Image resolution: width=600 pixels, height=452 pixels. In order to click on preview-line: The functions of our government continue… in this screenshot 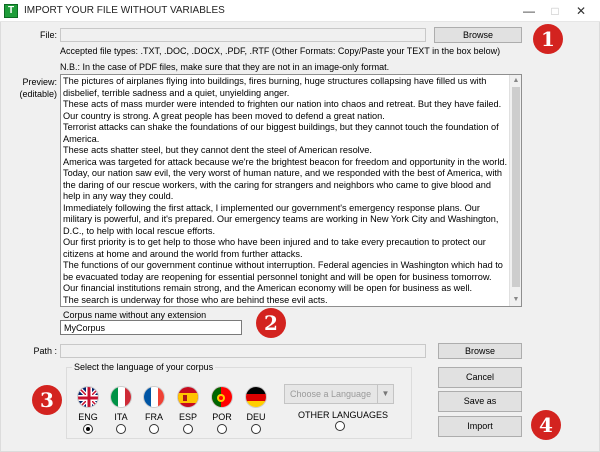, I will do `click(283, 271)`.